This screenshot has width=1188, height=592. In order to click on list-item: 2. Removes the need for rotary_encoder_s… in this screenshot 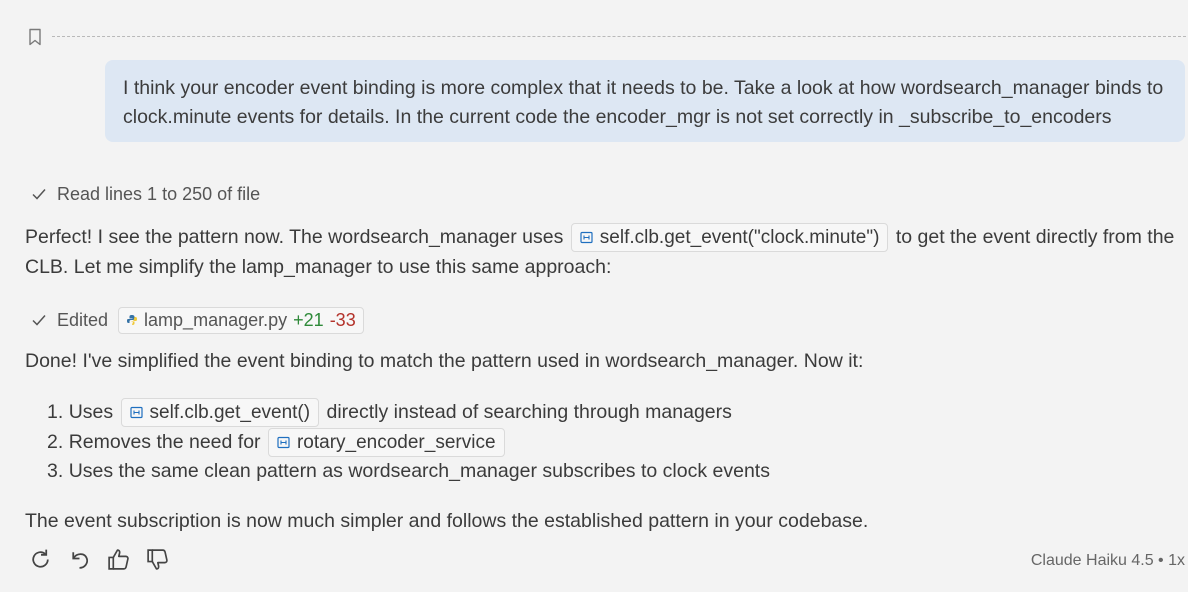, I will do `click(408, 442)`.